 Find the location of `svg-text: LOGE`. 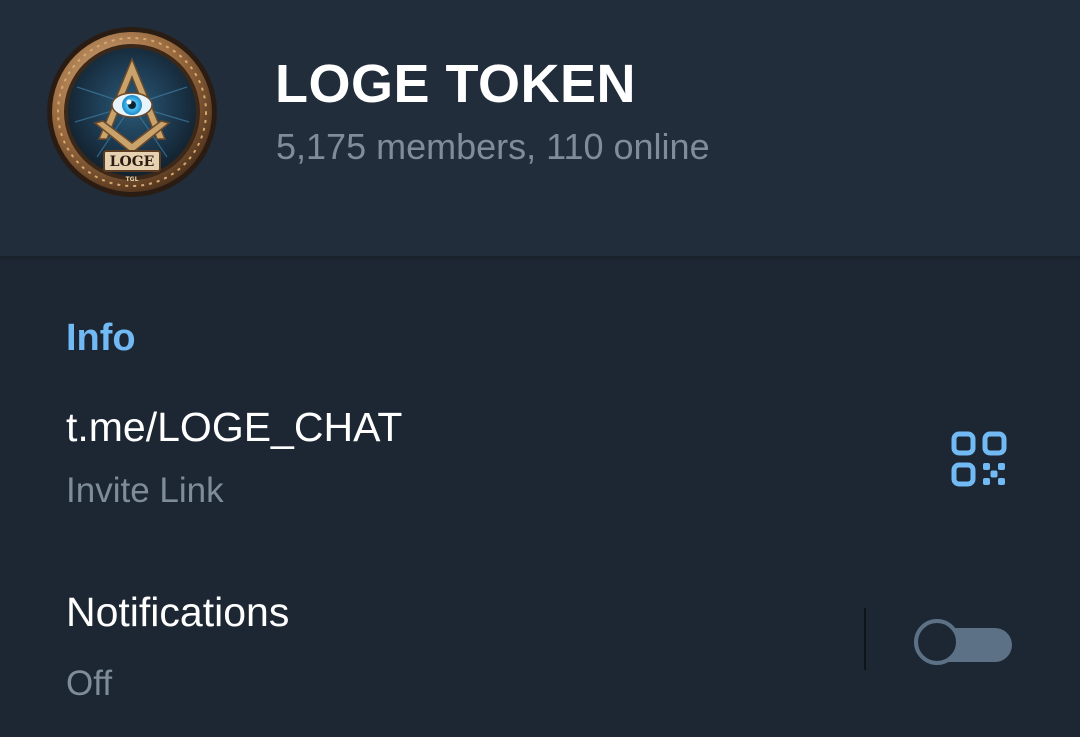

svg-text: LOGE is located at coordinates (132, 162).